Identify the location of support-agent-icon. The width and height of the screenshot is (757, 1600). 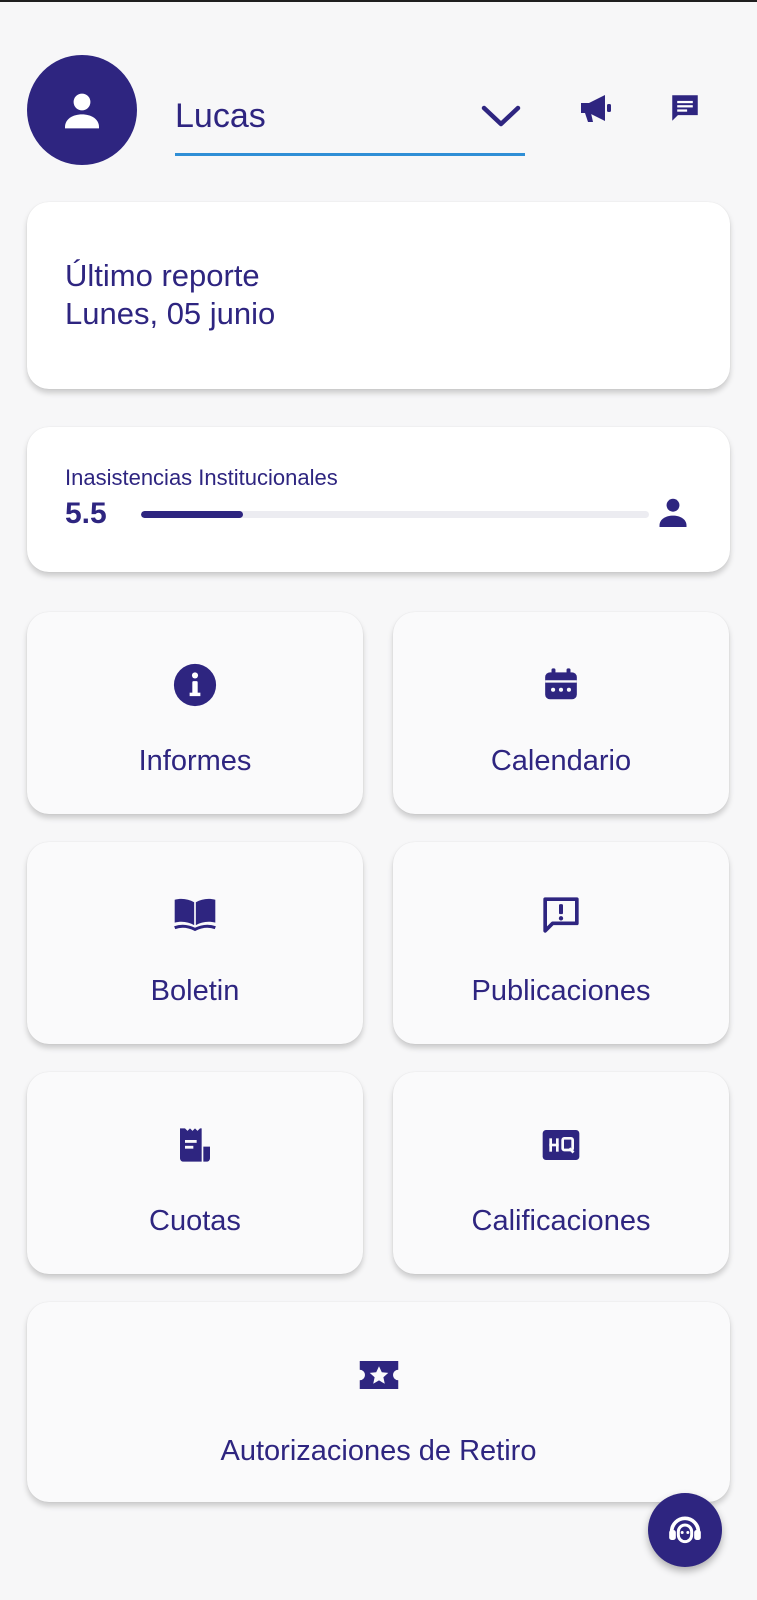
(685, 1530).